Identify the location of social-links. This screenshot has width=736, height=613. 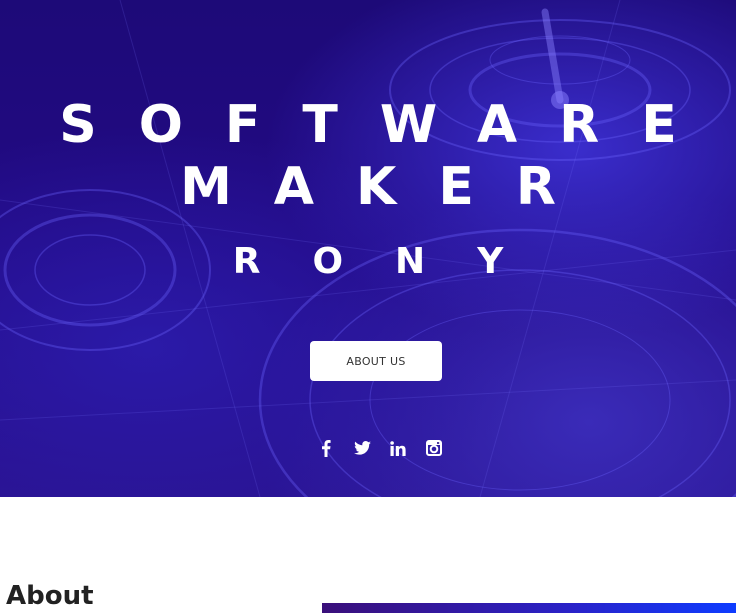
(380, 448).